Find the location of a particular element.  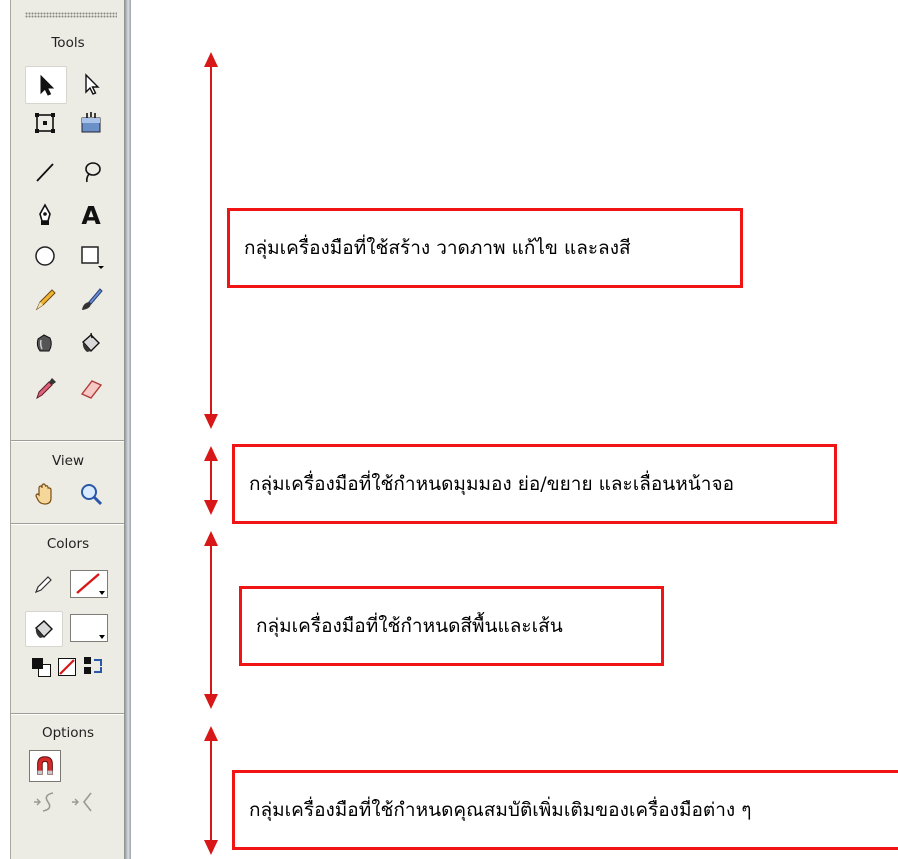

tools-section-title: Tools is located at coordinates (68, 43).